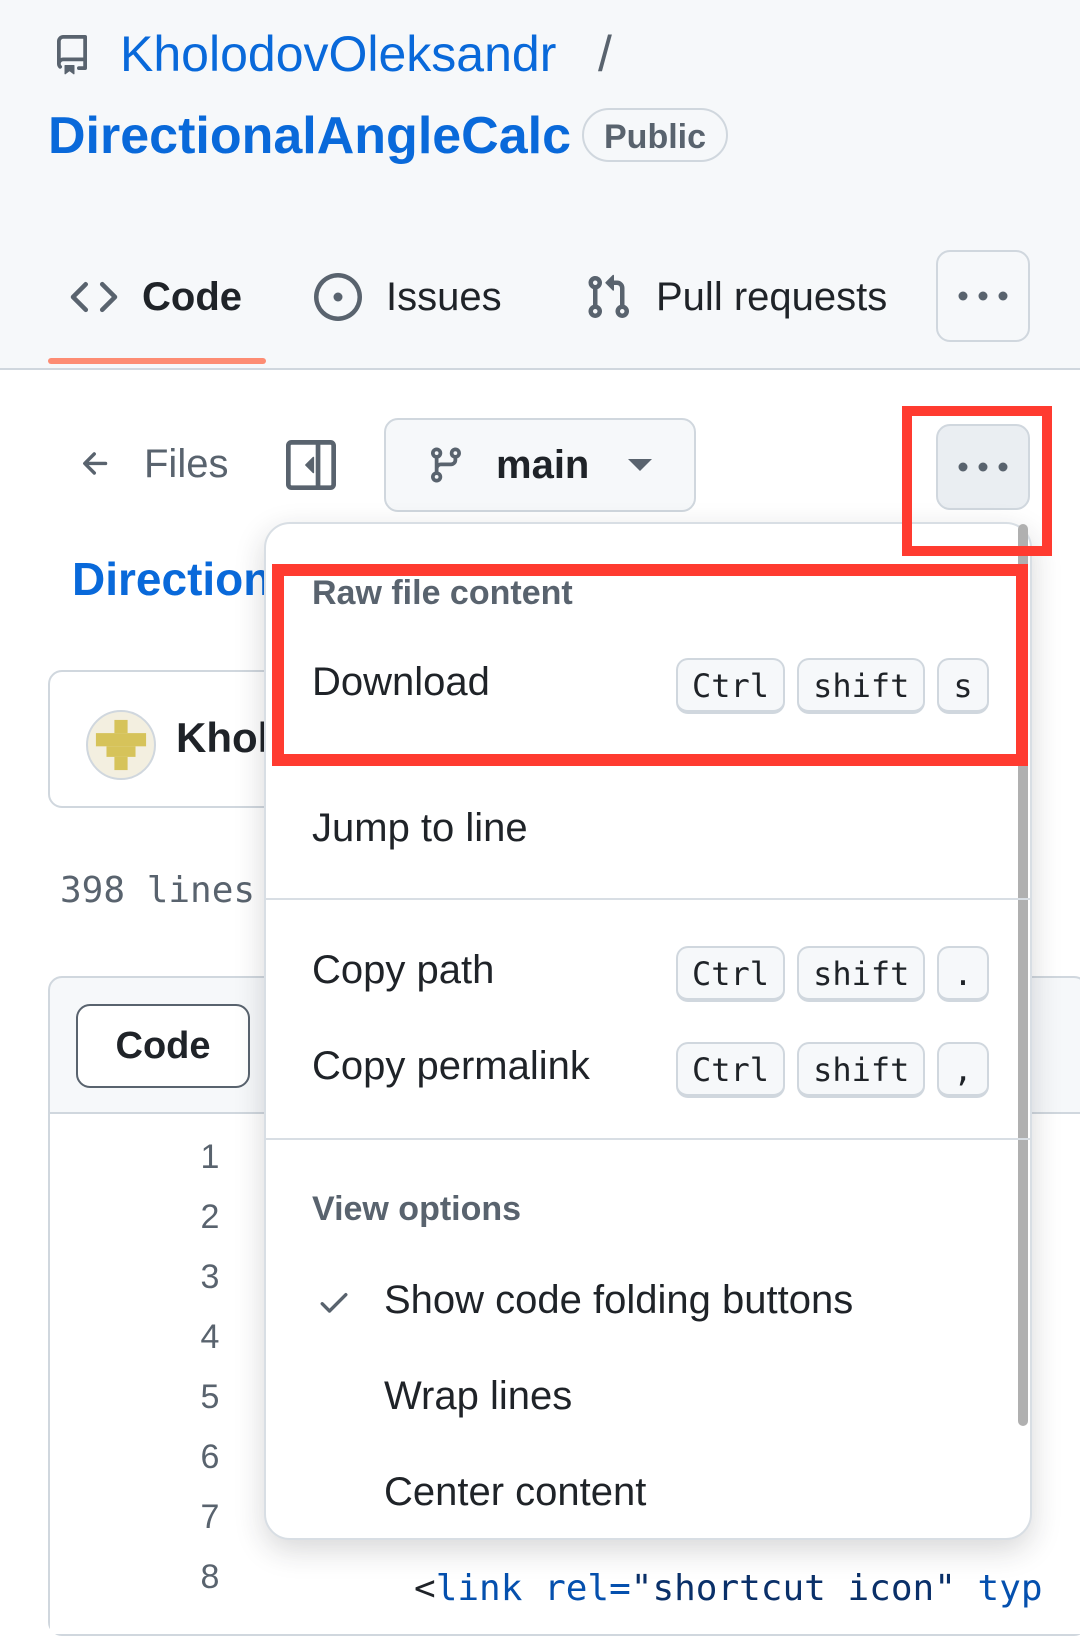 Image resolution: width=1080 pixels, height=1636 pixels. What do you see at coordinates (417, 1209) in the screenshot?
I see `menu-group-view-options: View options` at bounding box center [417, 1209].